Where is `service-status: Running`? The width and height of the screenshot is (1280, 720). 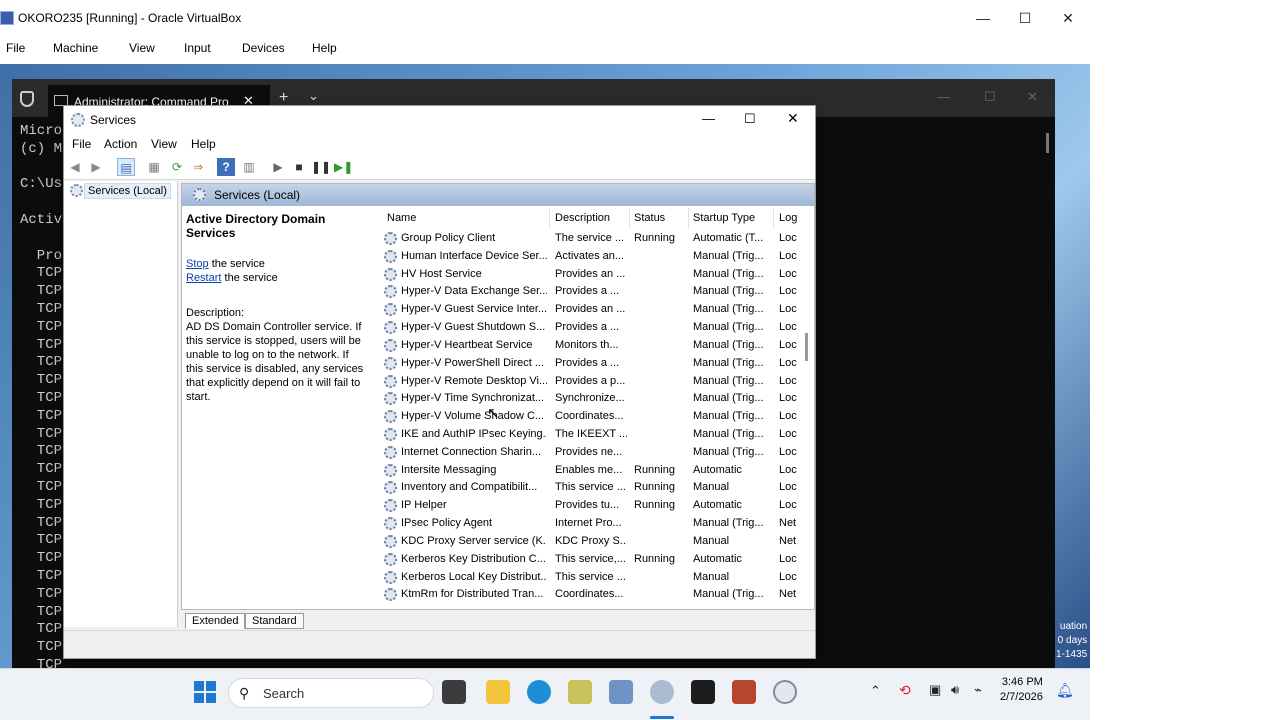
service-status: Running is located at coordinates (654, 558).